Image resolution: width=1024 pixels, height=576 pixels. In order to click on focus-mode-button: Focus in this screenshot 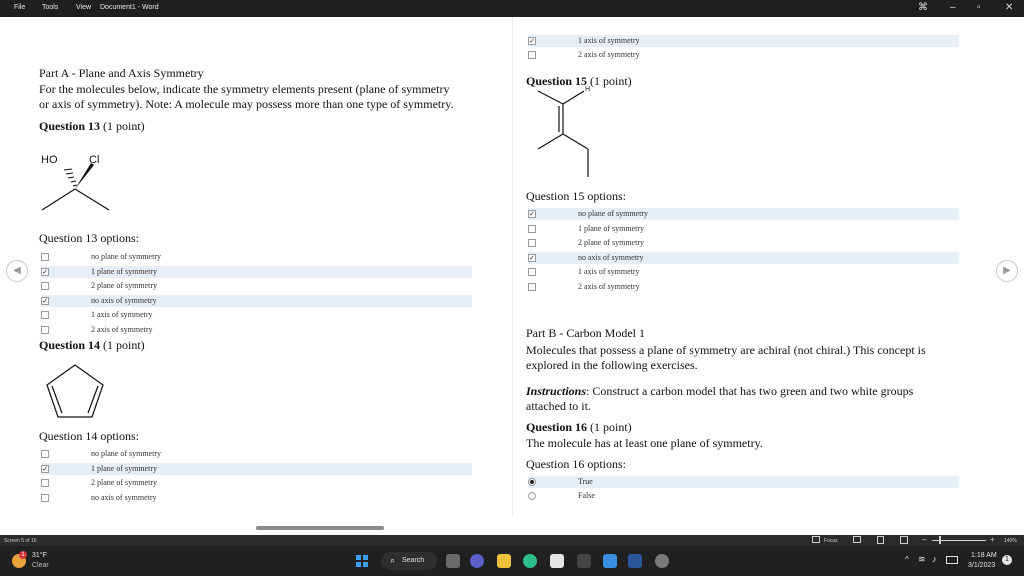, I will do `click(831, 541)`.